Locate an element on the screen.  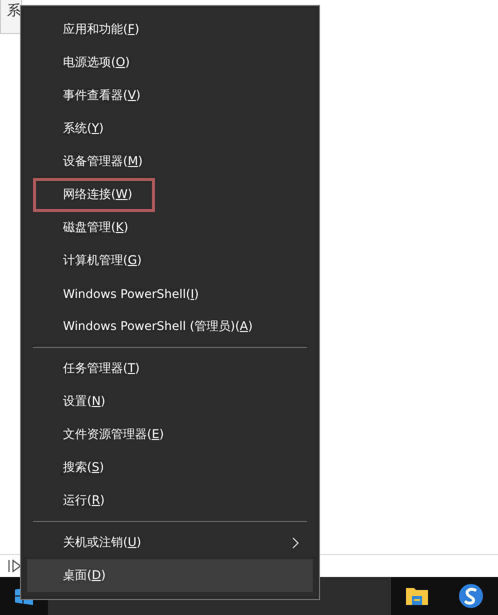
window-label: 系 is located at coordinates (14, 11).